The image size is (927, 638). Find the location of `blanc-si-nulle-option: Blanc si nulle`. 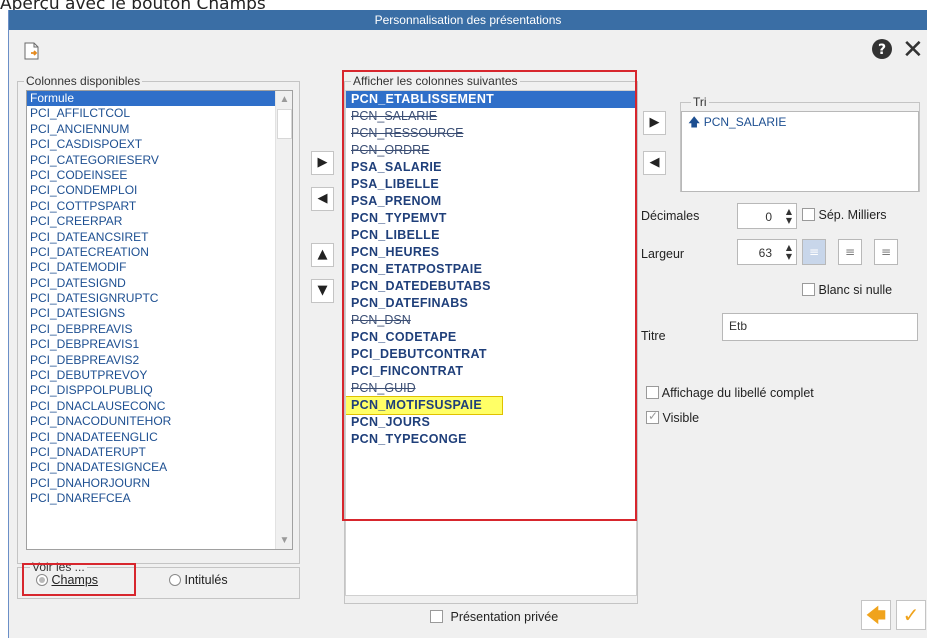

blanc-si-nulle-option: Blanc si nulle is located at coordinates (847, 290).